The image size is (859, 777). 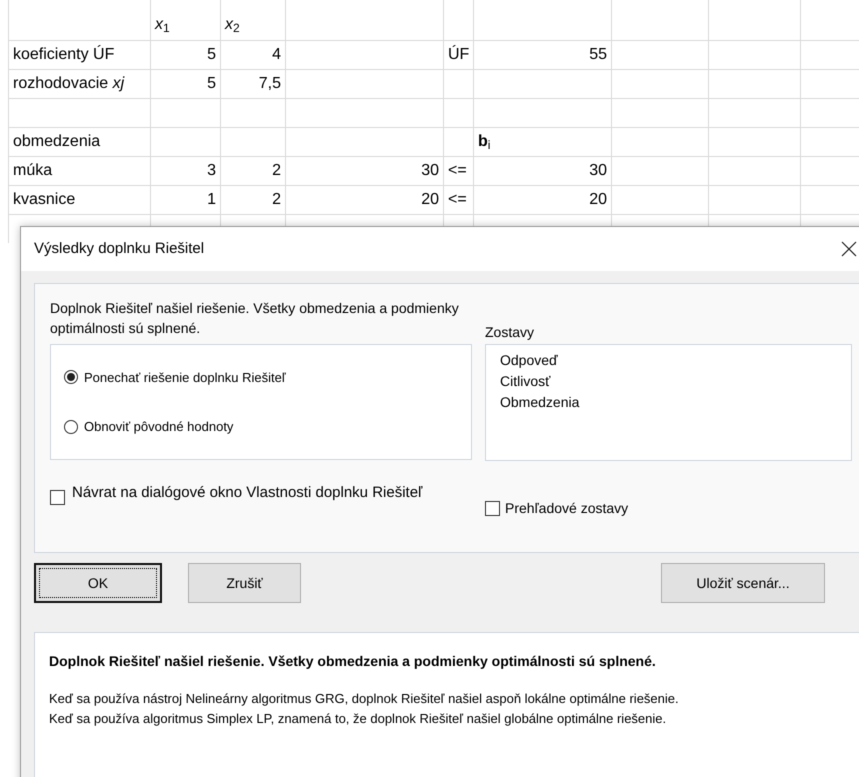 I want to click on list-item: Citlivosť, so click(x=675, y=381).